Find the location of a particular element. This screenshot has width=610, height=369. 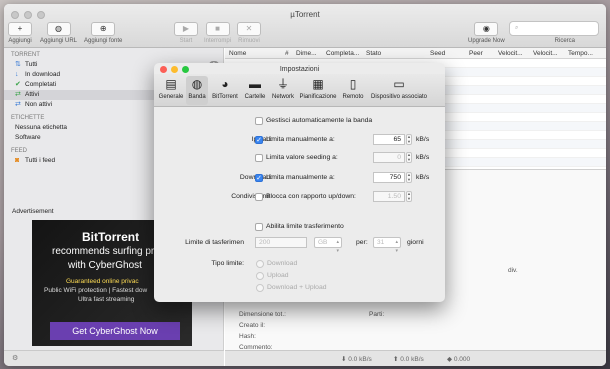

arrow-down-icon: ↓ is located at coordinates (17, 74).